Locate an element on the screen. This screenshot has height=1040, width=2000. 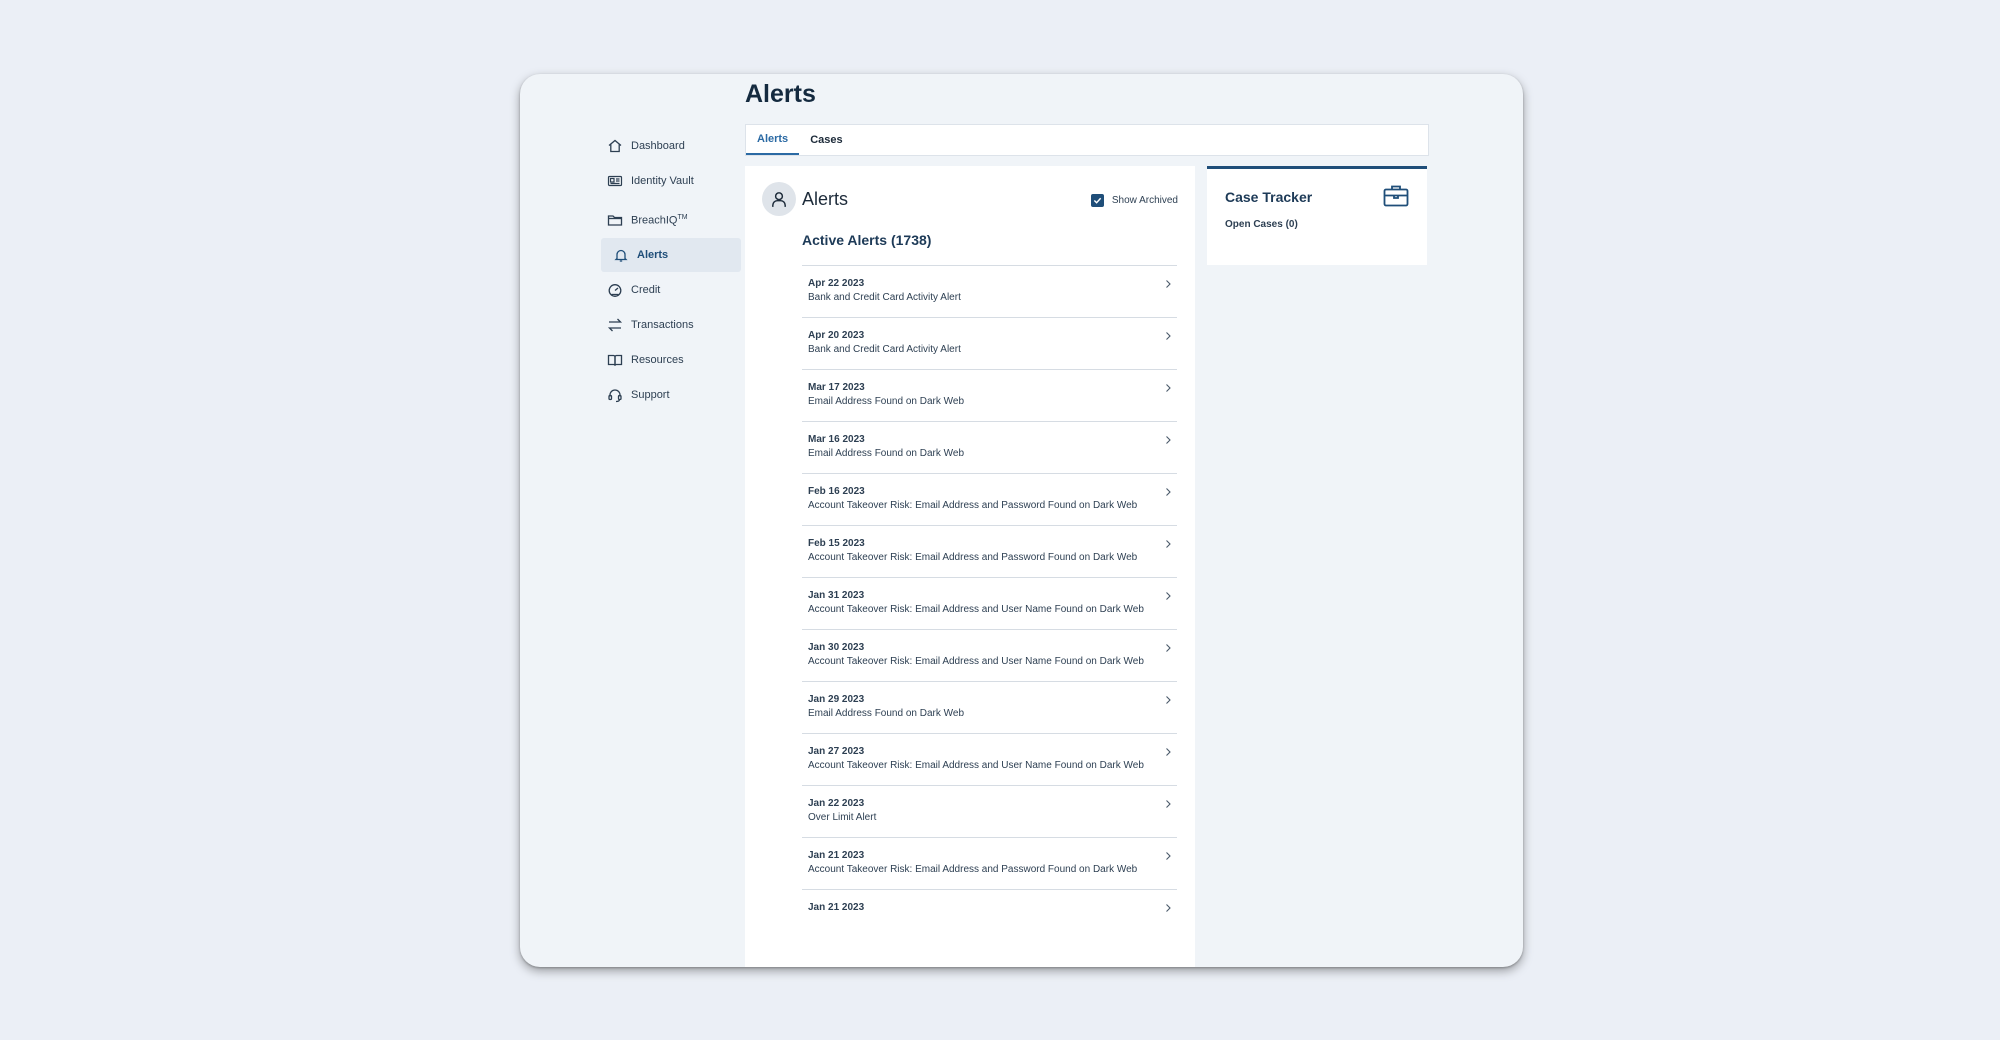
case-tracker-card: Case Tracker Open Cases (0) is located at coordinates (1317, 215).